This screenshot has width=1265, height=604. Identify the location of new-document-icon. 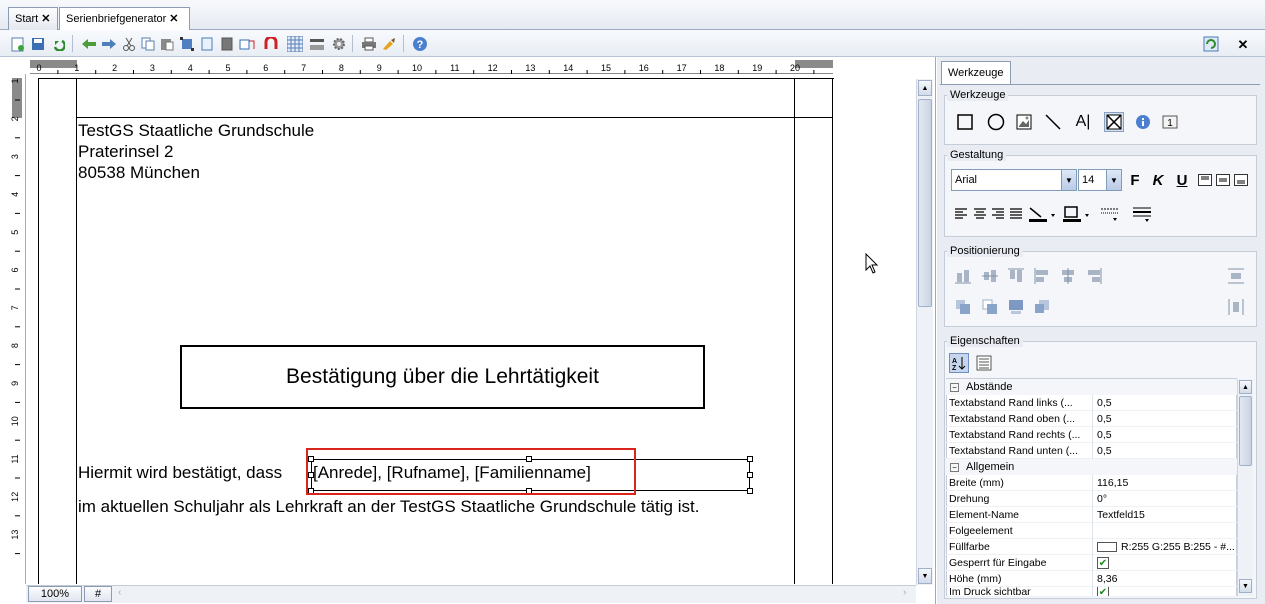
(18, 44).